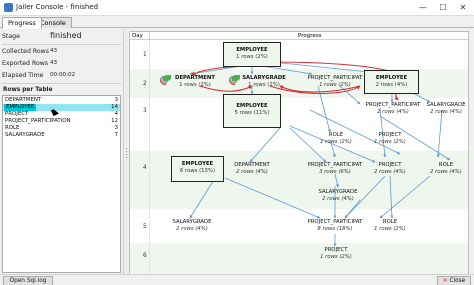 This screenshot has width=474, height=285. I want to click on collected-label: Collected Rows, so click(25, 51).